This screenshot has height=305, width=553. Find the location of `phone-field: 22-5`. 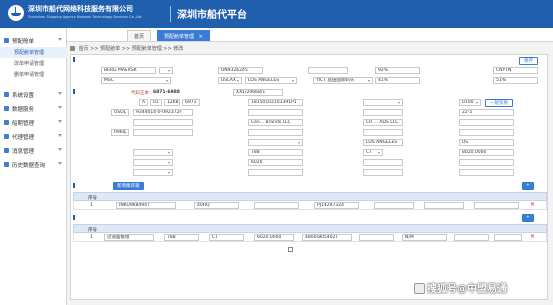

phone-field: 22-5 is located at coordinates (486, 112).